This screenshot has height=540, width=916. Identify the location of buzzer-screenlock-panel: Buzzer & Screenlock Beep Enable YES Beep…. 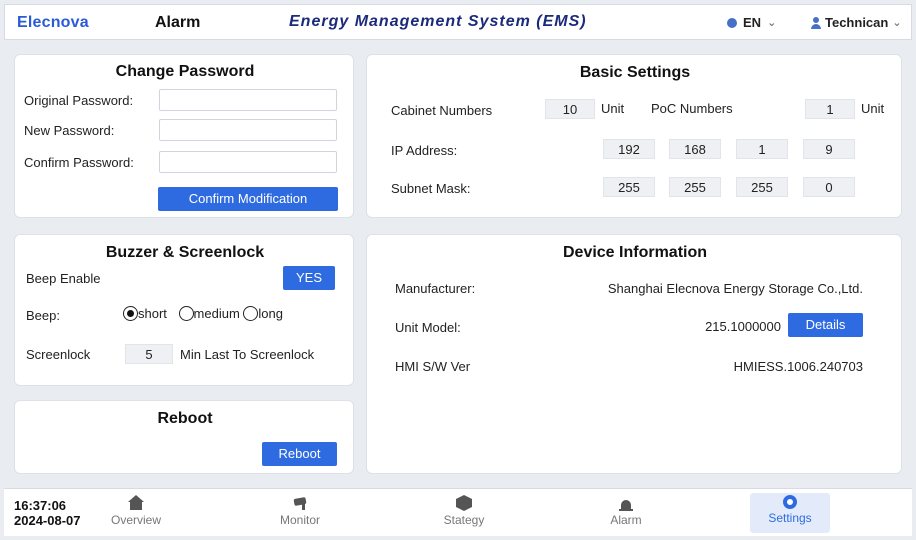
(184, 310).